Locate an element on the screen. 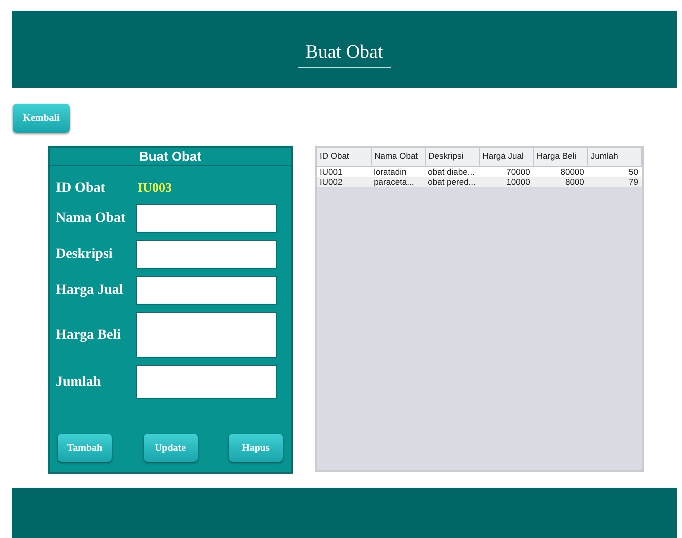 Image resolution: width=682 pixels, height=538 pixels. column-header: ID Obat is located at coordinates (344, 157).